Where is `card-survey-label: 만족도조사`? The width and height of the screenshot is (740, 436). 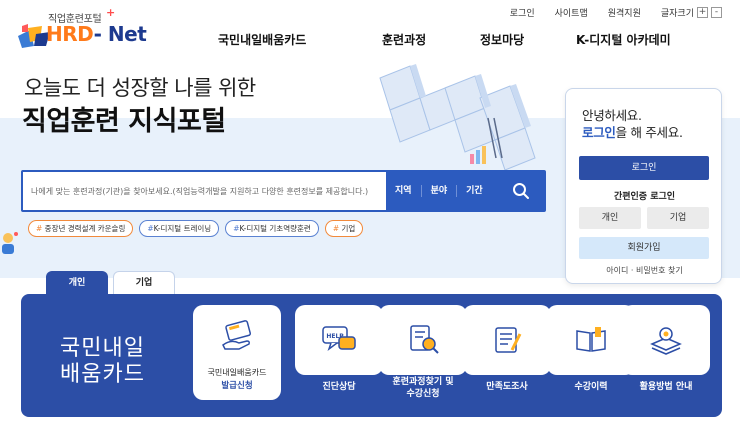 card-survey-label: 만족도조사 is located at coordinates (507, 387).